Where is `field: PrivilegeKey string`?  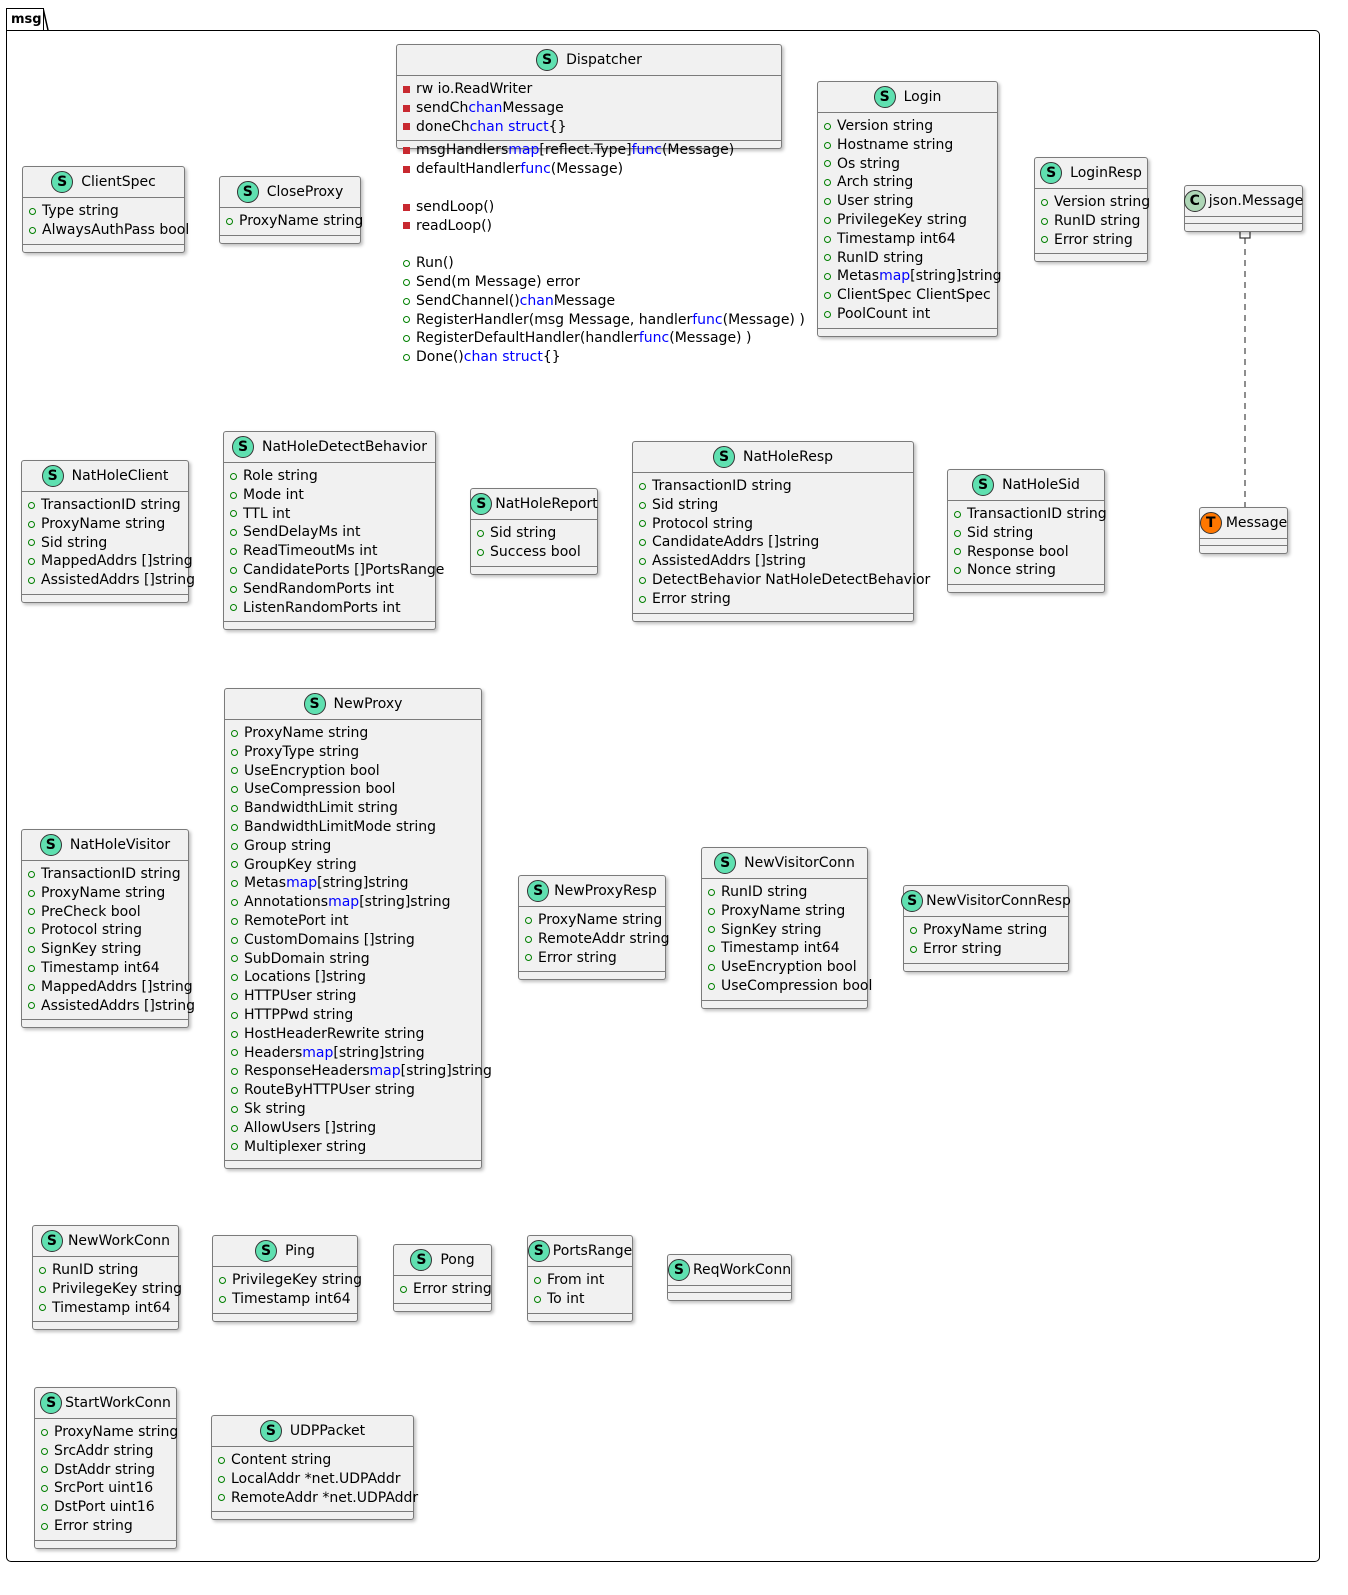
field: PrivilegeKey string is located at coordinates (287, 1280).